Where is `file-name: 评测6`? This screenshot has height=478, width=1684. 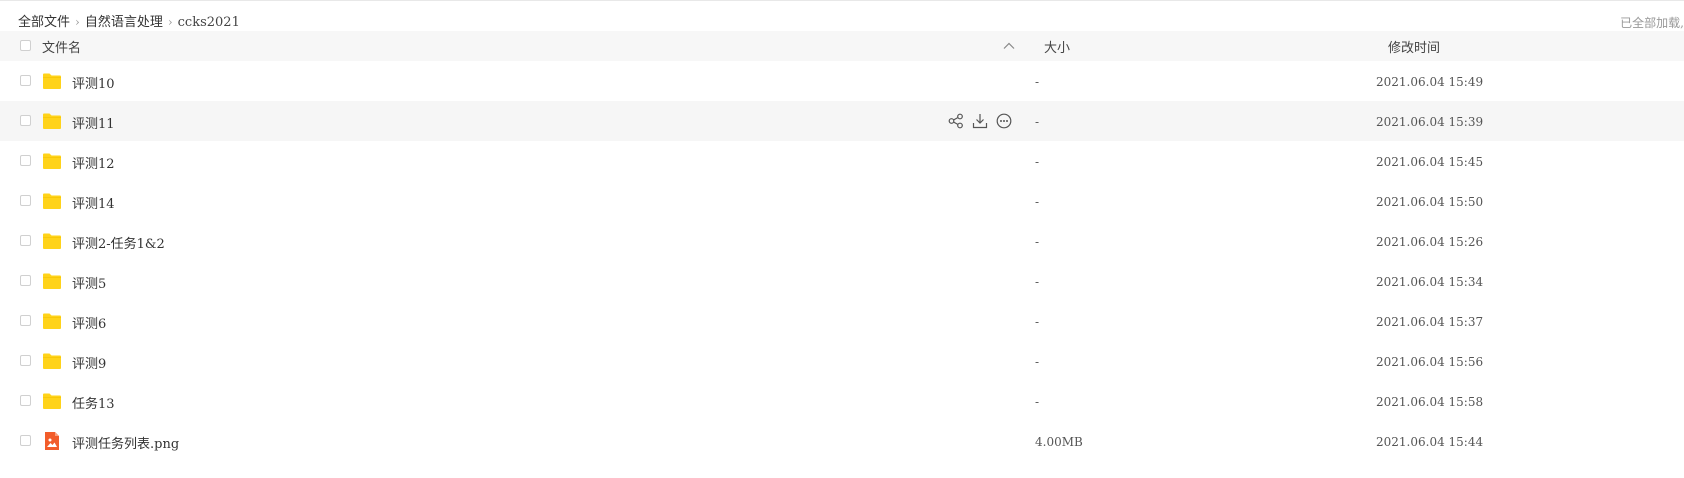
file-name: 评测6 is located at coordinates (89, 322).